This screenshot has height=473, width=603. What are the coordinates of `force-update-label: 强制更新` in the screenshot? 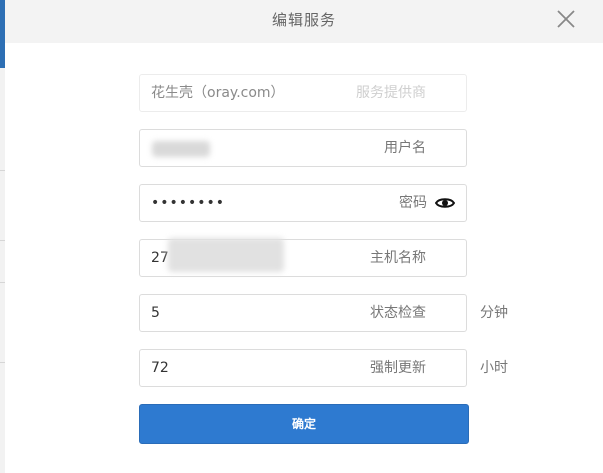 It's located at (398, 368).